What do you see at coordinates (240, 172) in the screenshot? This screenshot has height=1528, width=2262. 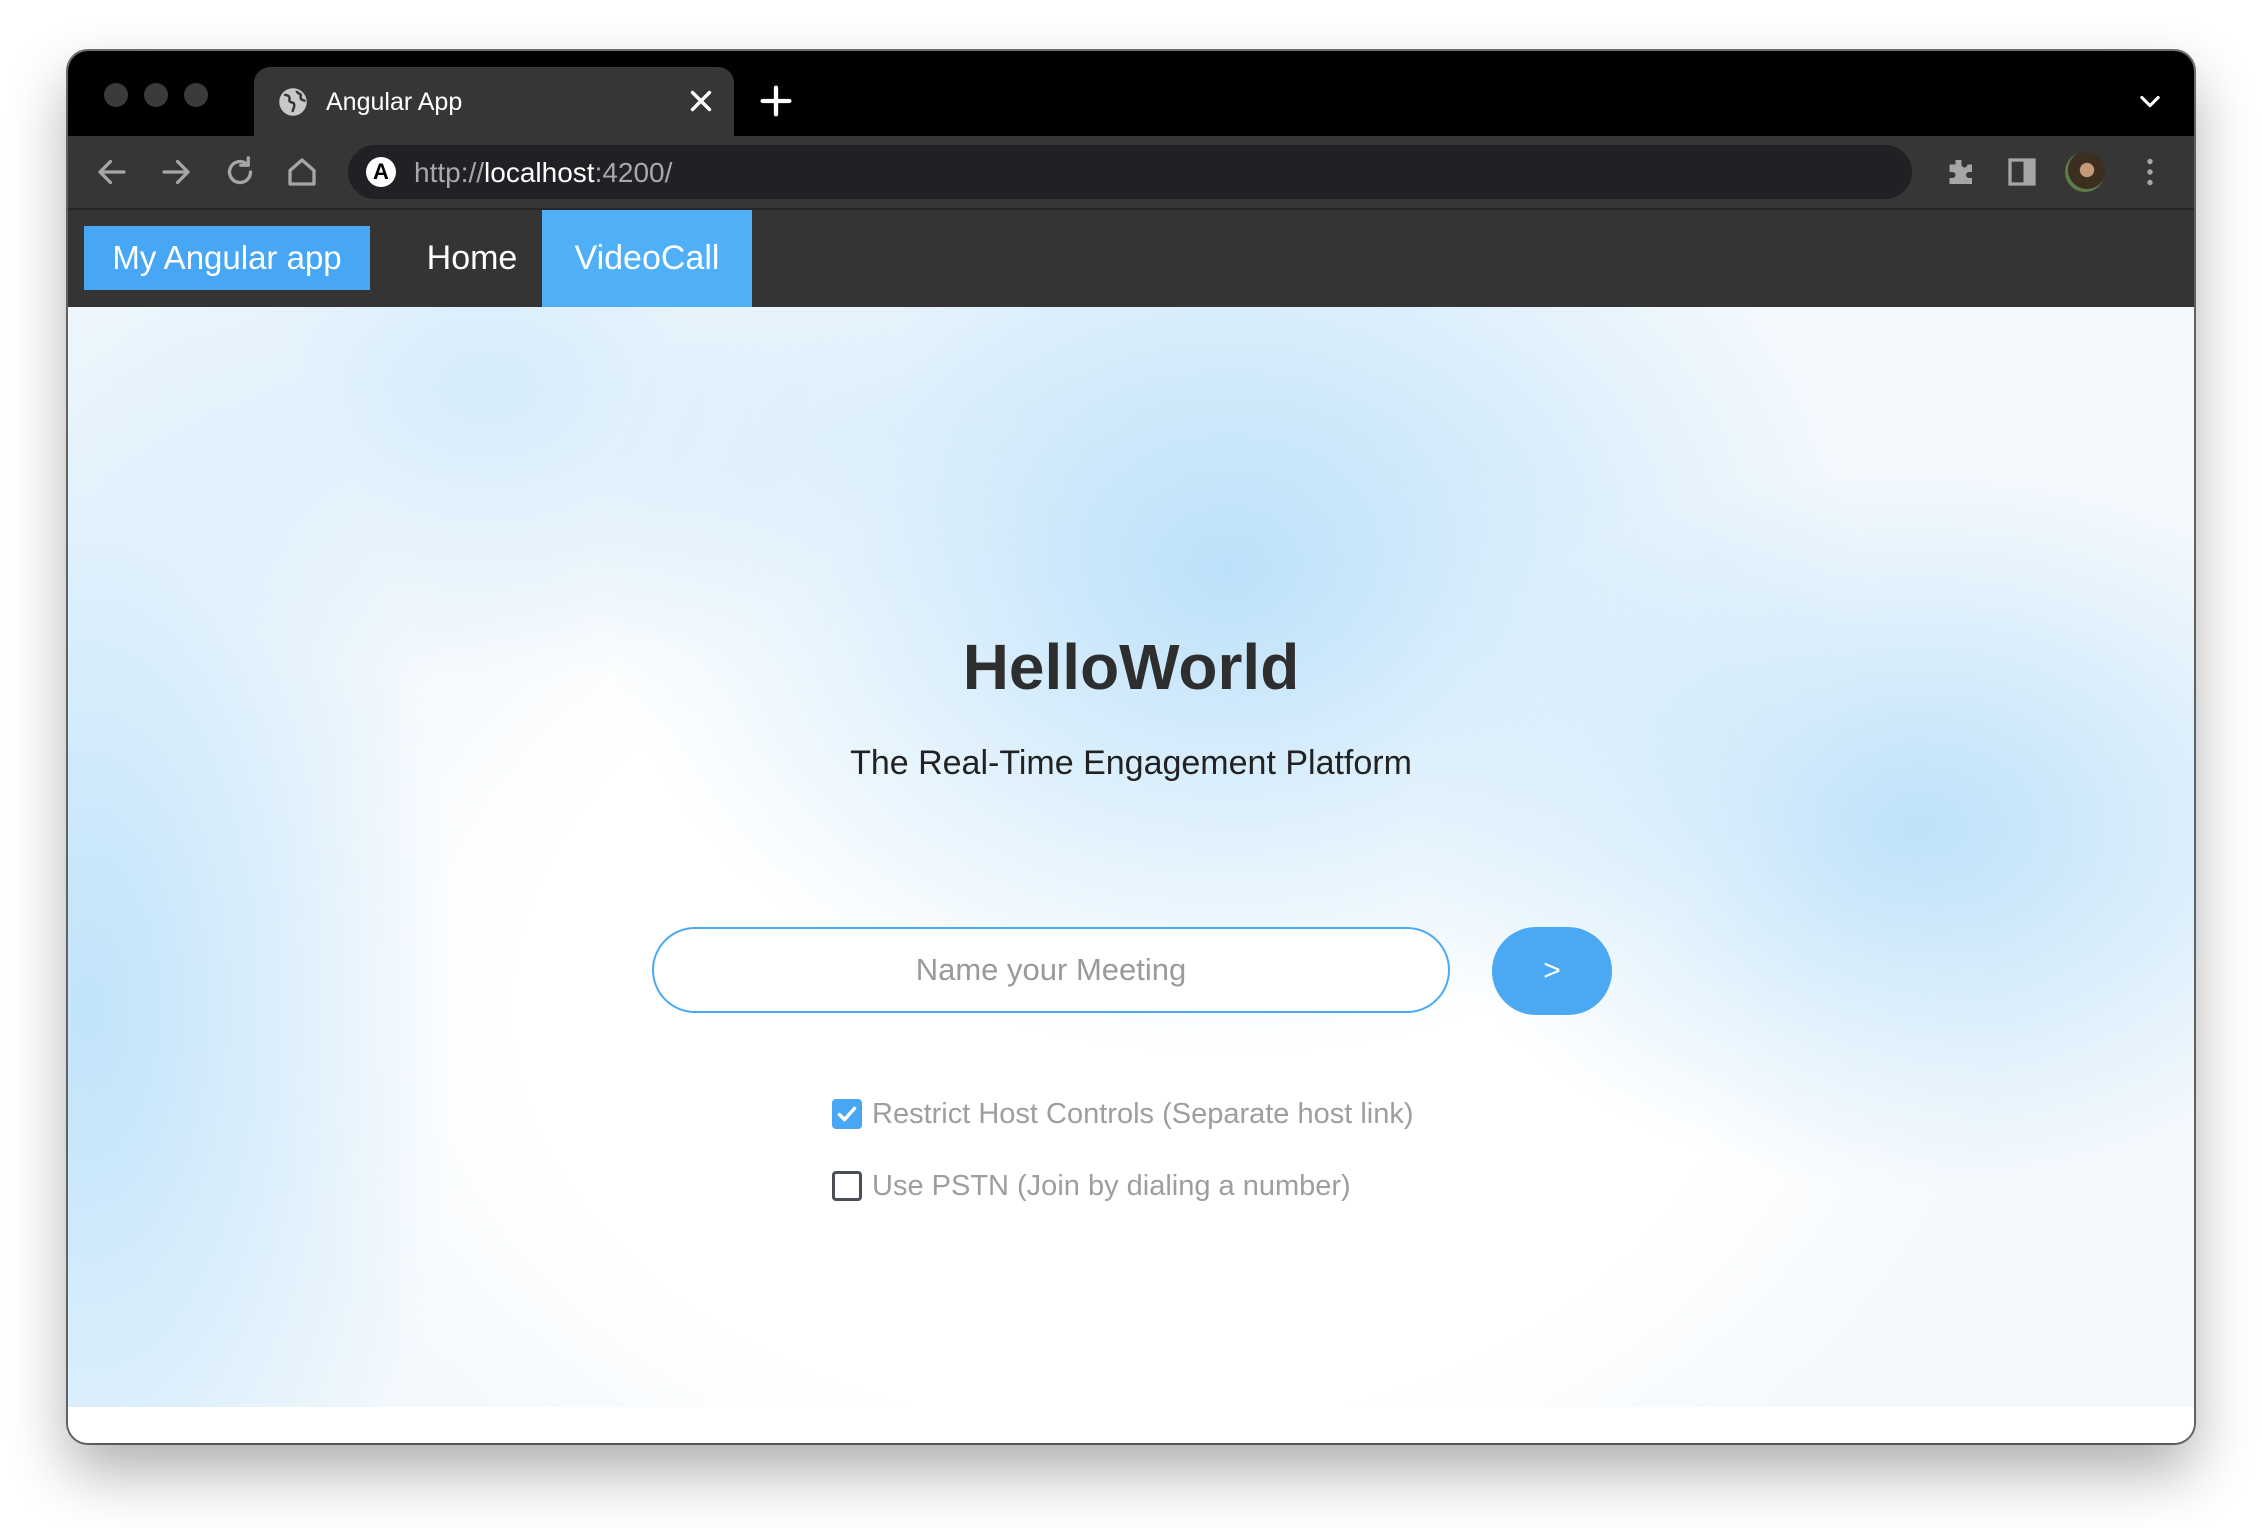 I see `reload-icon` at bounding box center [240, 172].